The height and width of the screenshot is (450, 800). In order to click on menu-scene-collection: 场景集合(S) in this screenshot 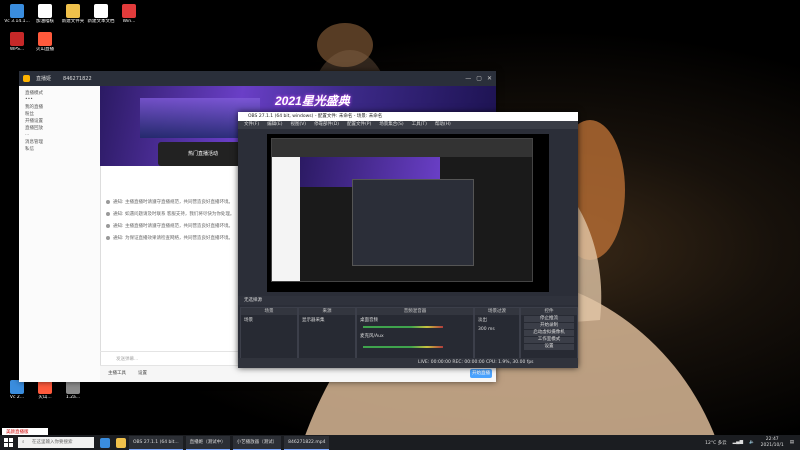, I will do `click(391, 125)`.